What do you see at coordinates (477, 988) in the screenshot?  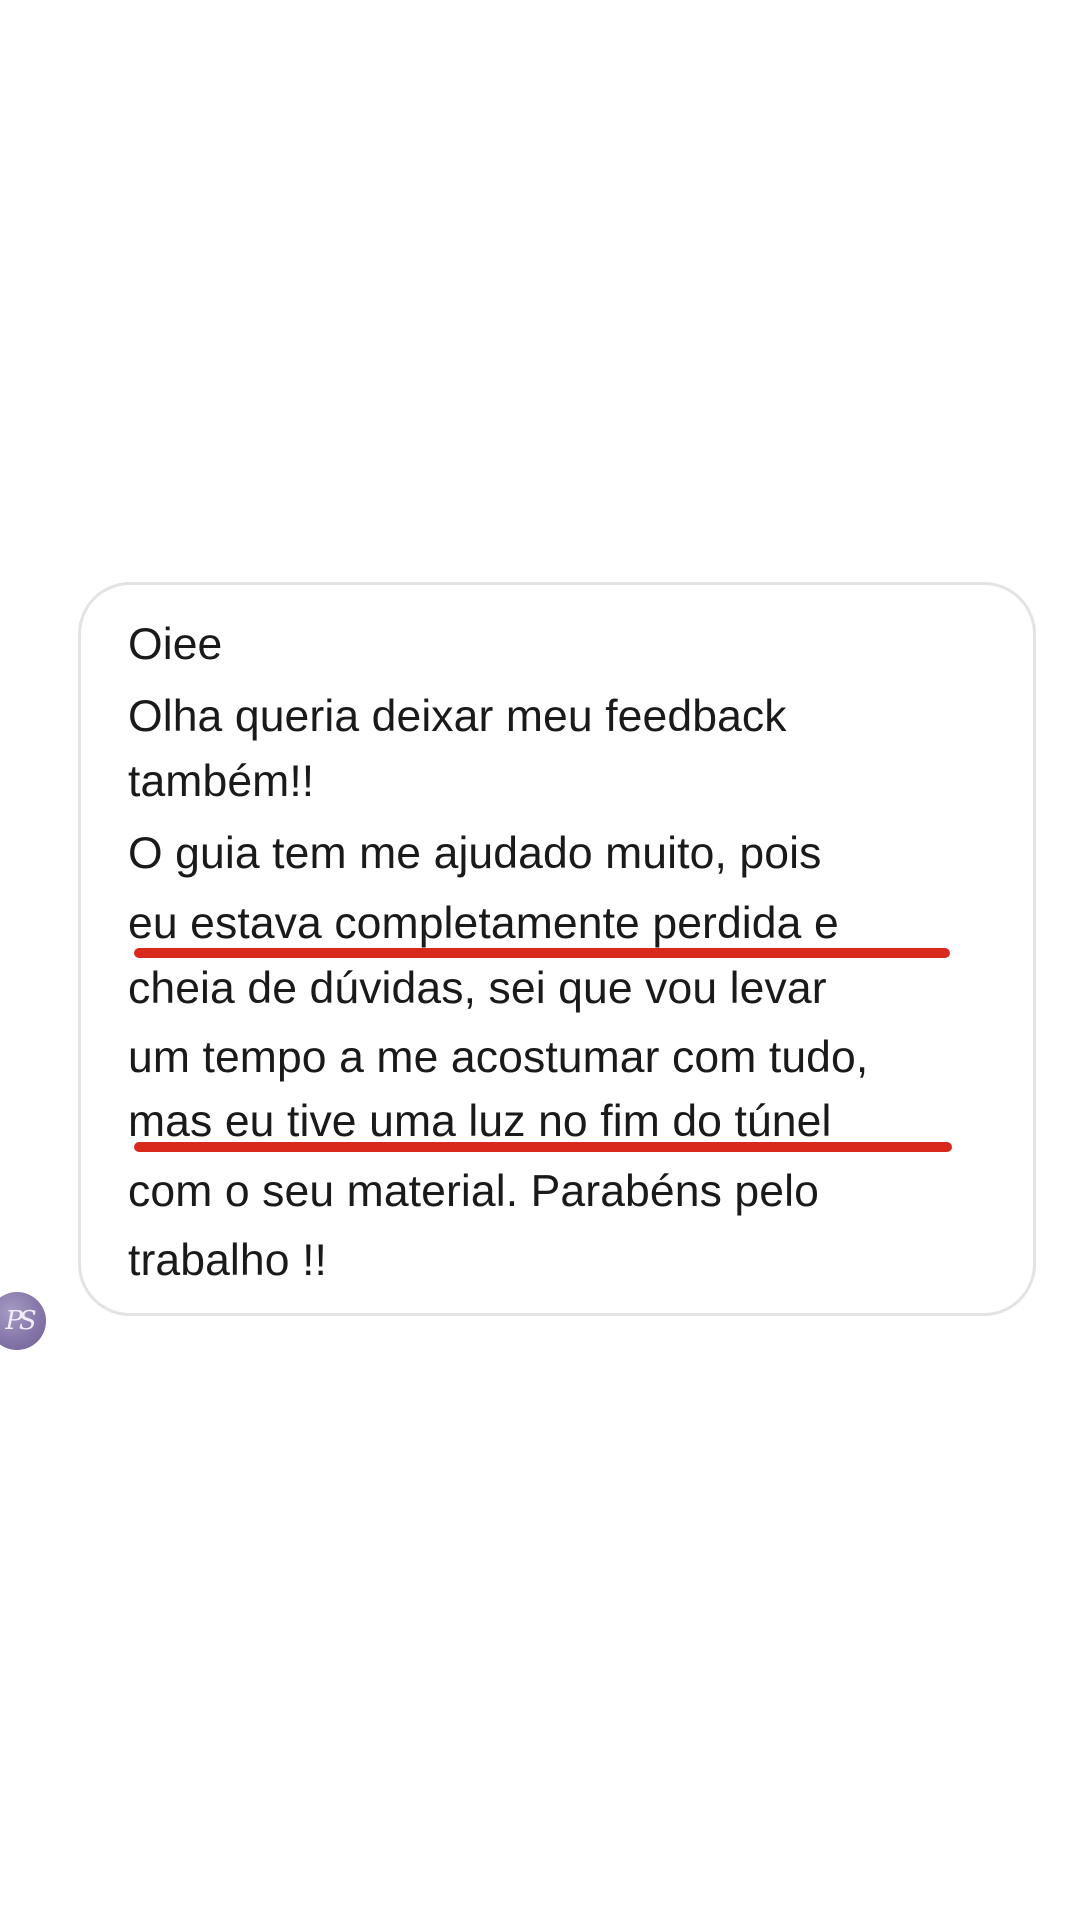 I see `message-line: cheia de dúvidas, sei que vou levar` at bounding box center [477, 988].